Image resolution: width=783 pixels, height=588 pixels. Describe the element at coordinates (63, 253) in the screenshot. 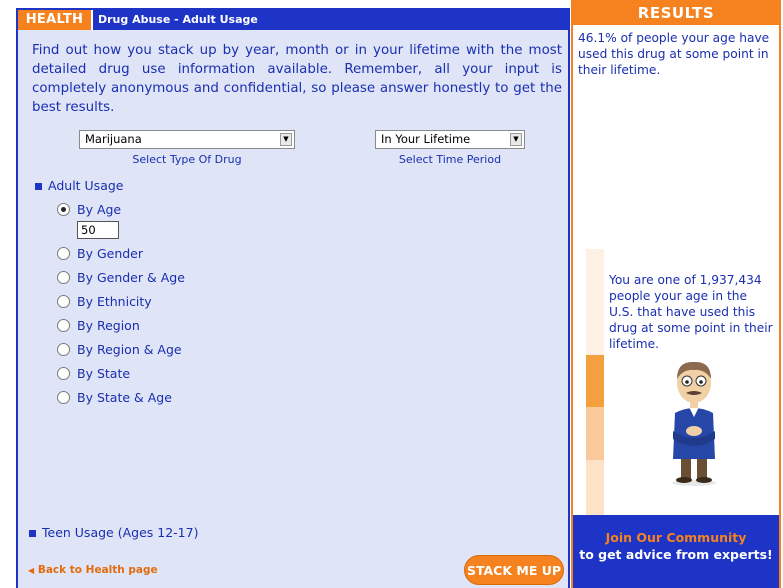

I see `radio-by-gender` at that location.